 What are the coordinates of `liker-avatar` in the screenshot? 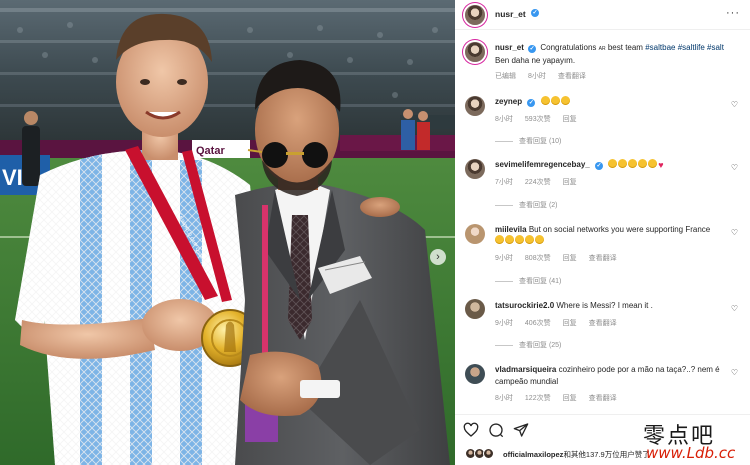 It's located at (488, 453).